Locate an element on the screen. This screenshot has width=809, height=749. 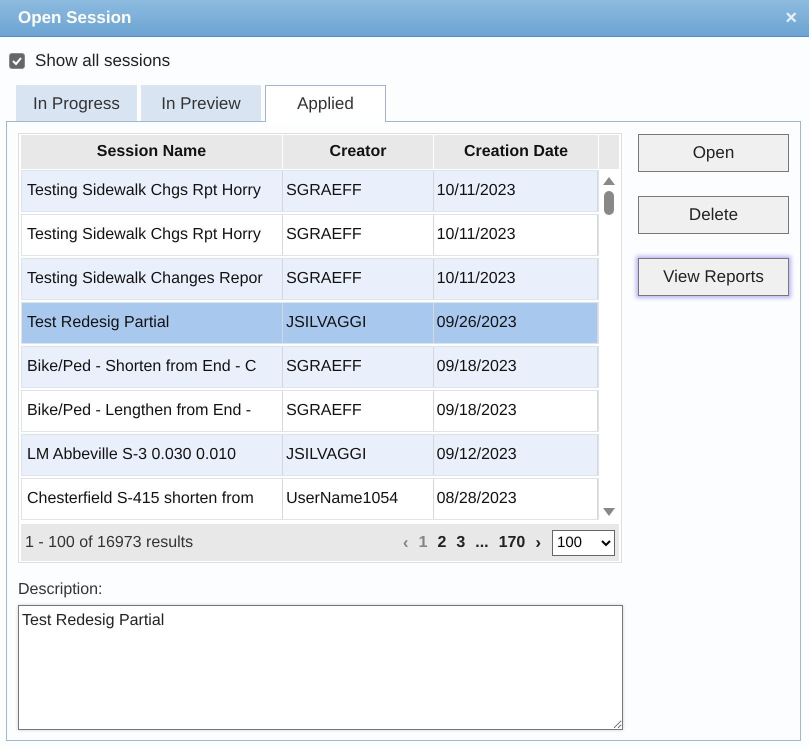
session-row: Chesterfield S-415 shorten from UserName1054 08/28/2023 is located at coordinates (310, 499).